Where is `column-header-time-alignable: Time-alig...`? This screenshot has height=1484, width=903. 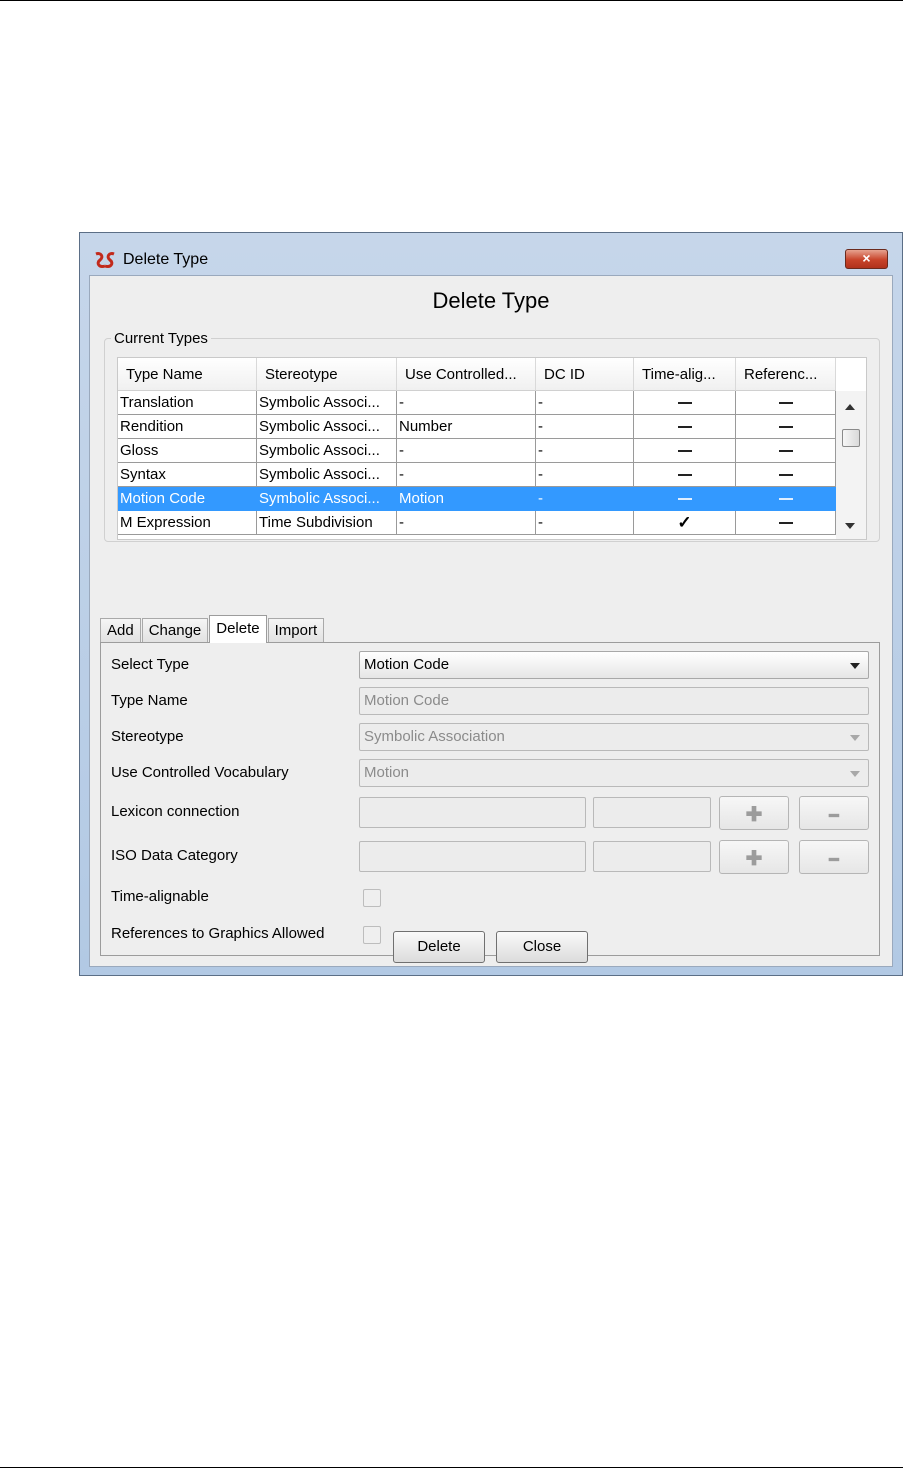 column-header-time-alignable: Time-alig... is located at coordinates (685, 374).